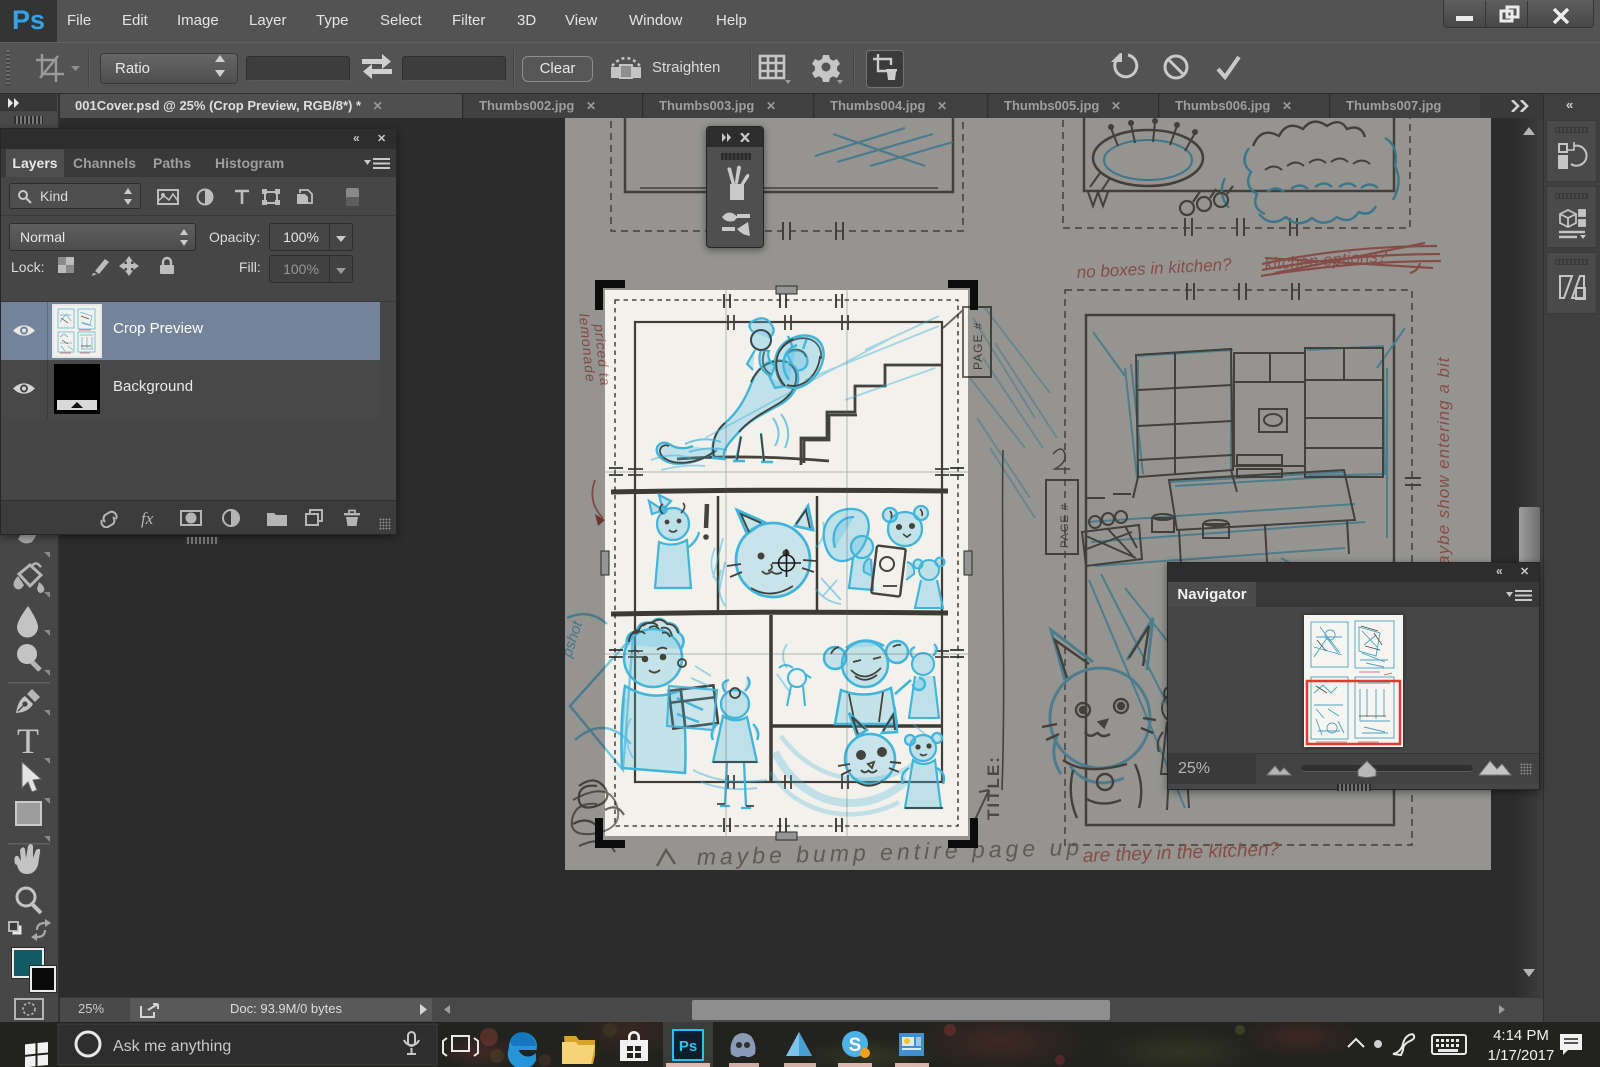 This screenshot has height=1067, width=1600. I want to click on svg-text: Ask me anything, so click(172, 1046).